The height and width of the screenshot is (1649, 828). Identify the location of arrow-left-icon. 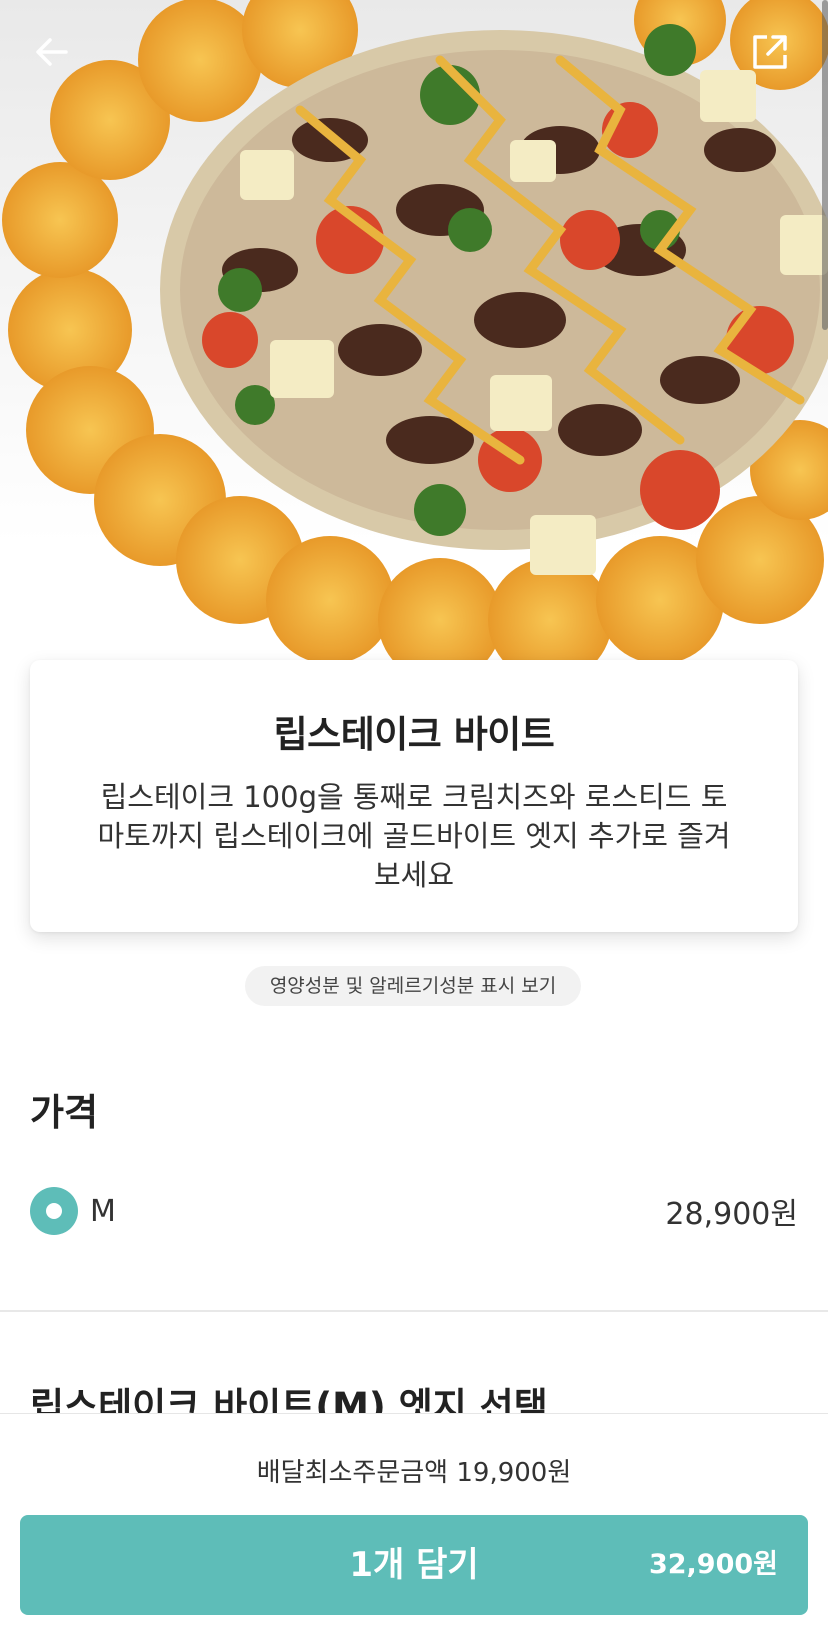
(52, 52).